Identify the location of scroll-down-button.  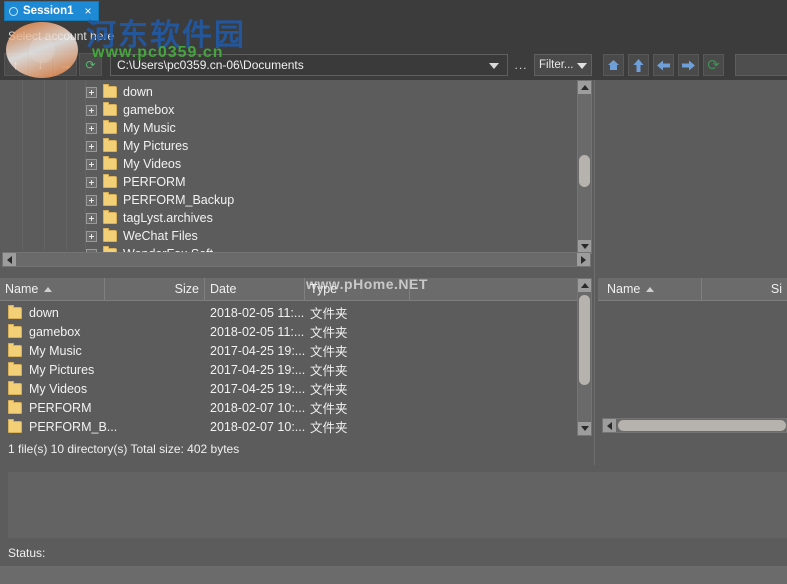
(584, 428).